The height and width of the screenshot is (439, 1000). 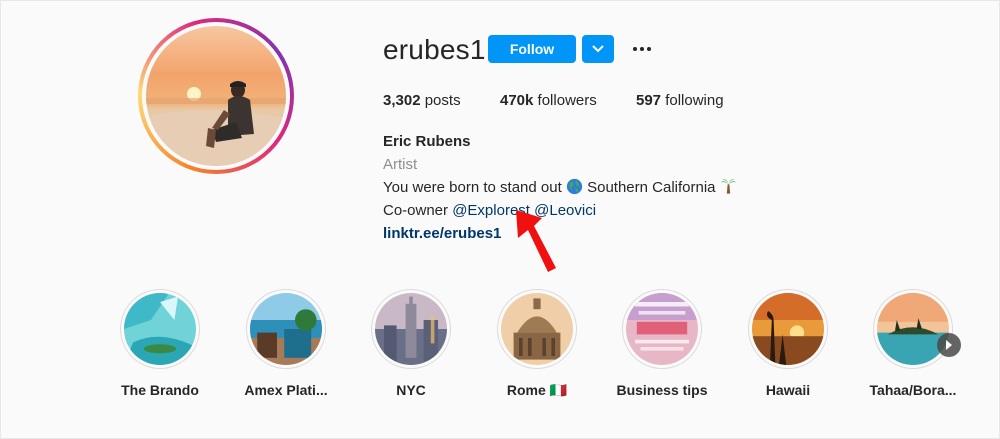 What do you see at coordinates (574, 186) in the screenshot?
I see `globe-icon` at bounding box center [574, 186].